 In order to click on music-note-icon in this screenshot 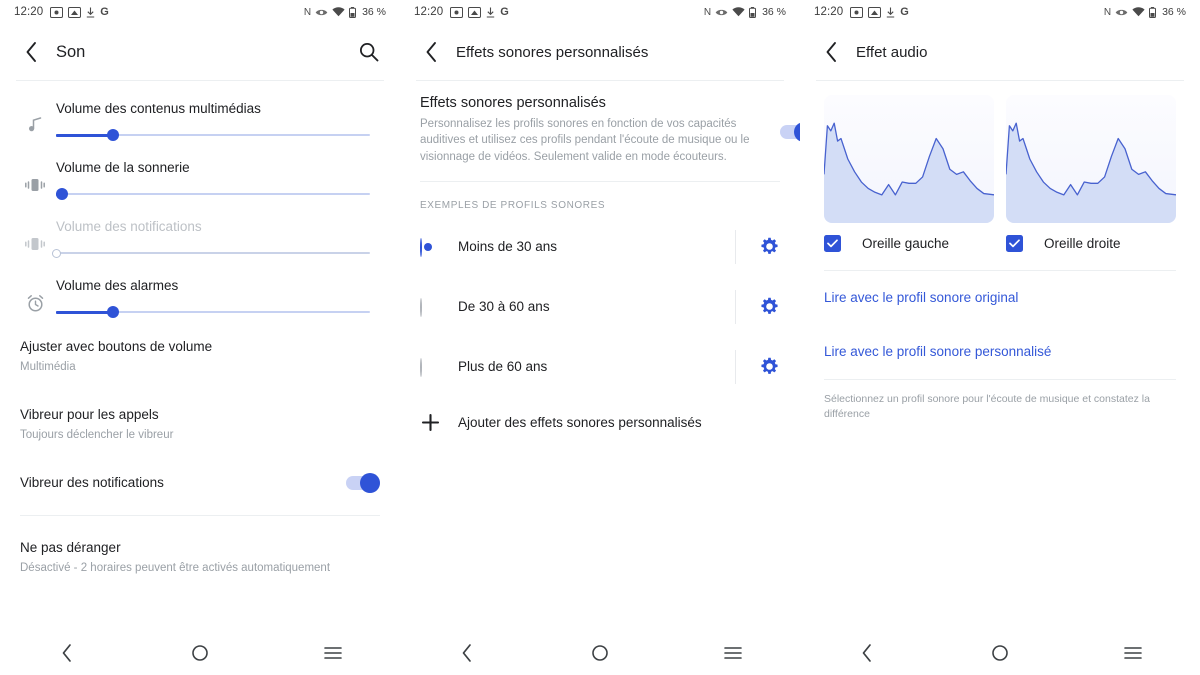, I will do `click(35, 116)`.